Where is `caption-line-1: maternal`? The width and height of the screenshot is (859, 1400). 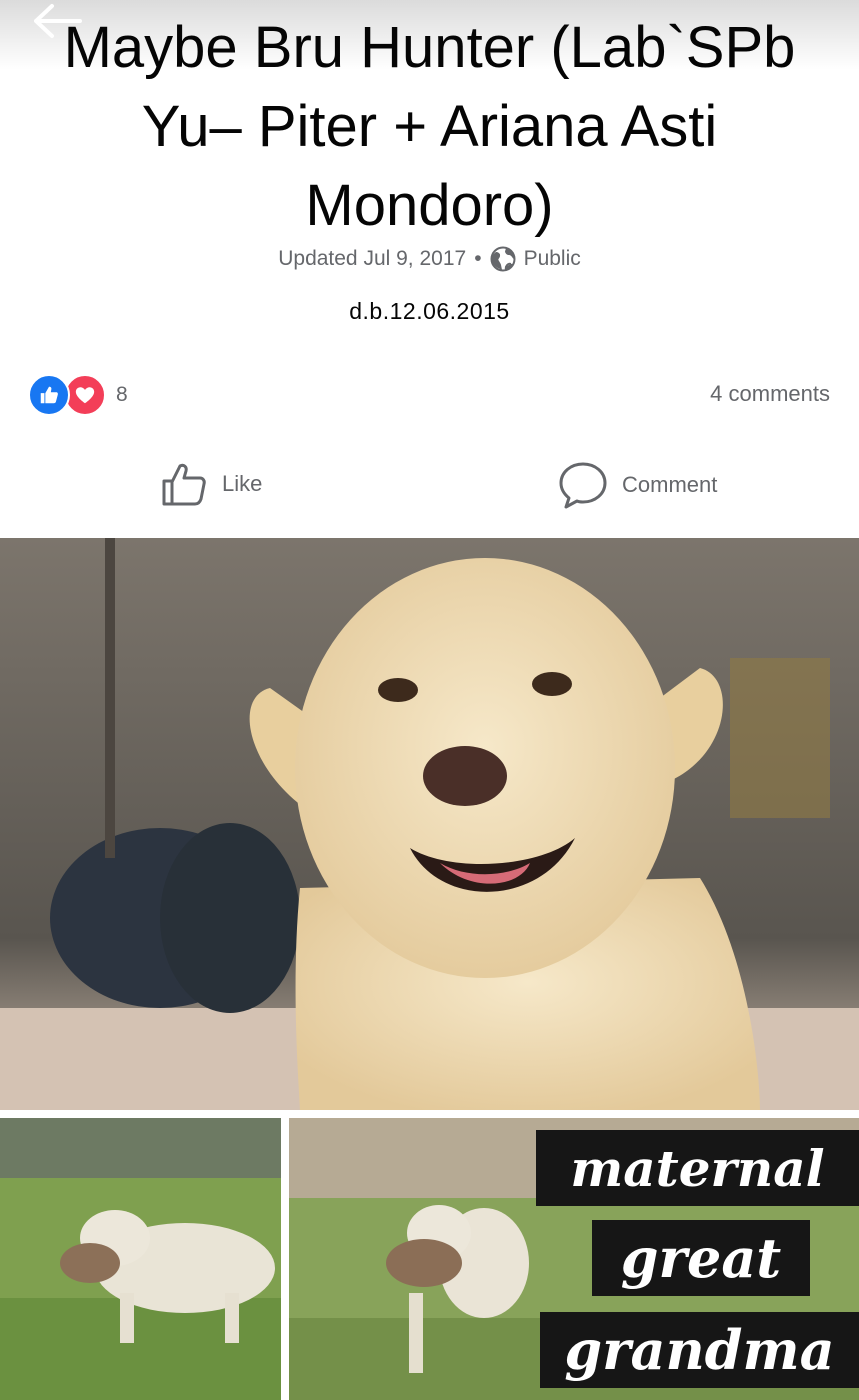 caption-line-1: maternal is located at coordinates (697, 1168).